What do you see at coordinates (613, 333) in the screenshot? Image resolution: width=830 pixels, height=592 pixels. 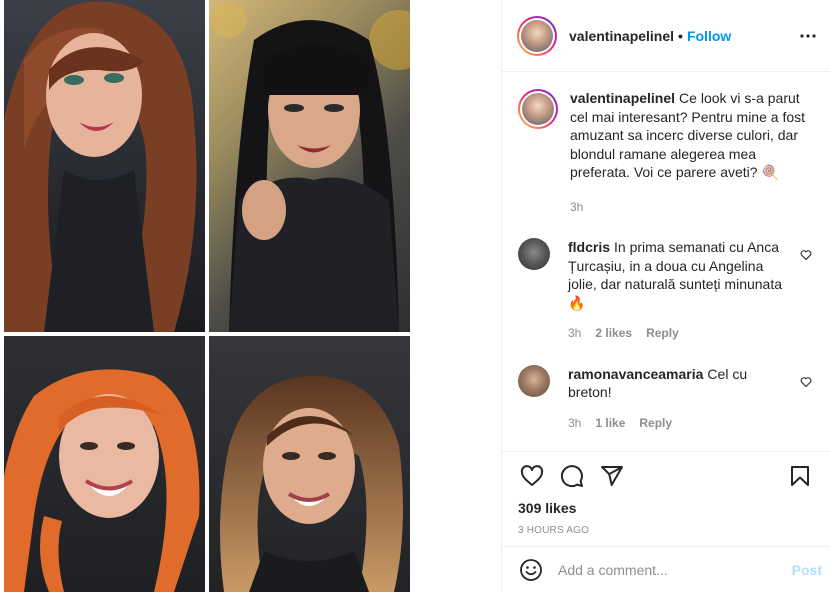 I see `comment-likes: 2 likes` at bounding box center [613, 333].